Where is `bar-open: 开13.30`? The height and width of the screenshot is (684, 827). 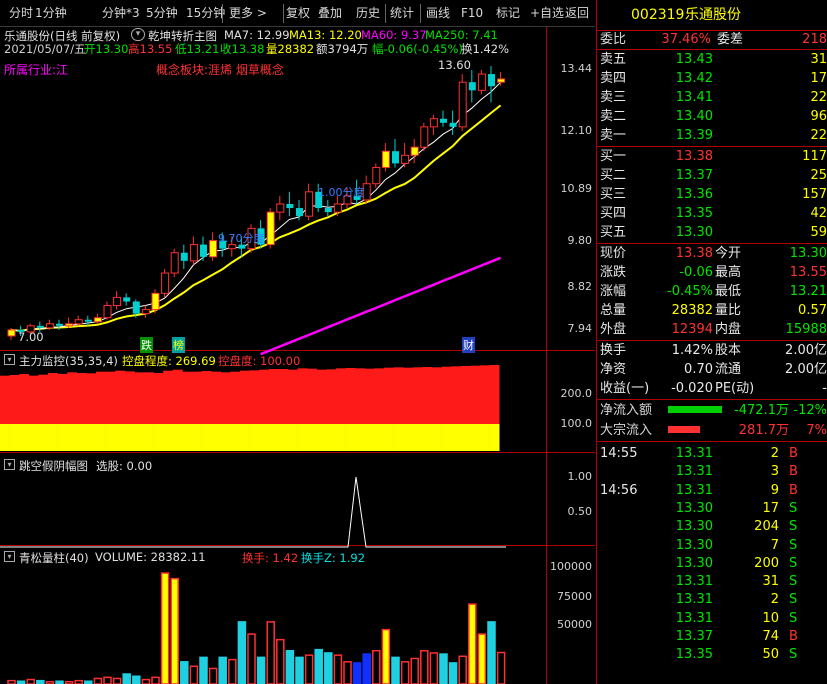 bar-open: 开13.30 is located at coordinates (106, 49).